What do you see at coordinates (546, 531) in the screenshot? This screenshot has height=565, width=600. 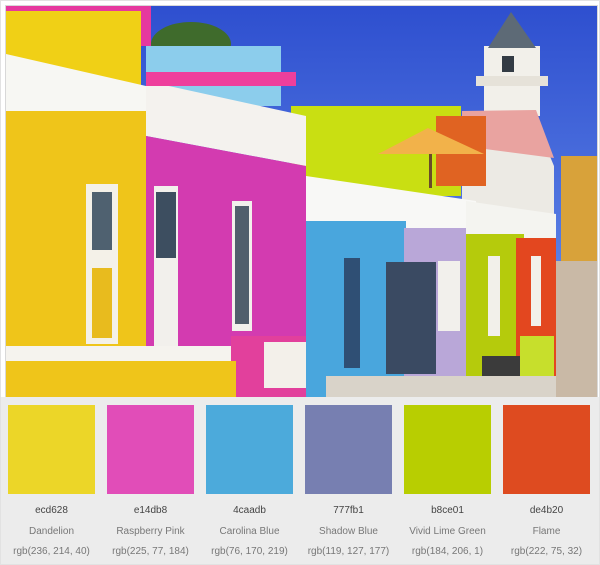 I see `color-name: Flame` at bounding box center [546, 531].